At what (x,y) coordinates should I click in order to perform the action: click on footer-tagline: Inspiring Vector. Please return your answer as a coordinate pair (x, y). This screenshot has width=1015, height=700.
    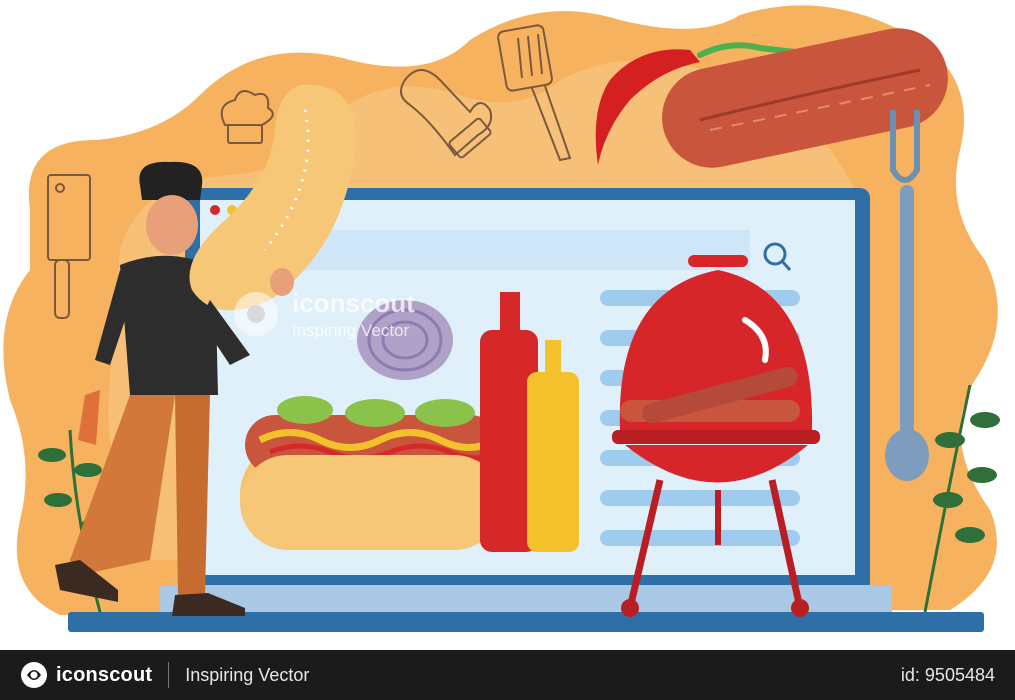
    Looking at the image, I should click on (247, 674).